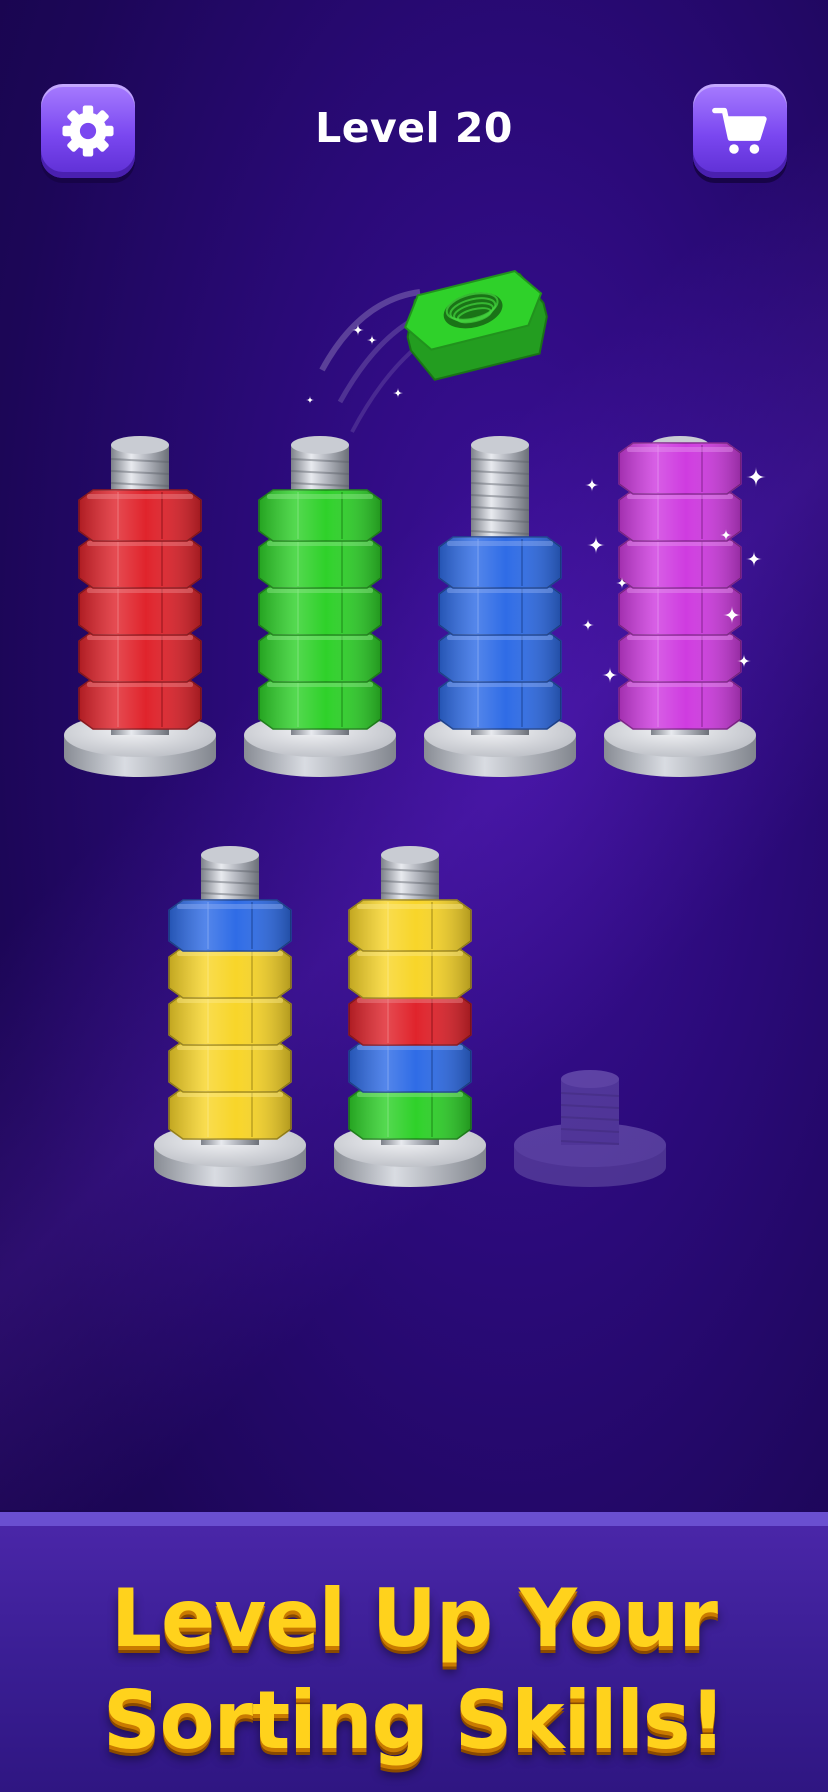 The height and width of the screenshot is (1792, 828). What do you see at coordinates (414, 1618) in the screenshot?
I see `banner-headline-line1: Level Up Your` at bounding box center [414, 1618].